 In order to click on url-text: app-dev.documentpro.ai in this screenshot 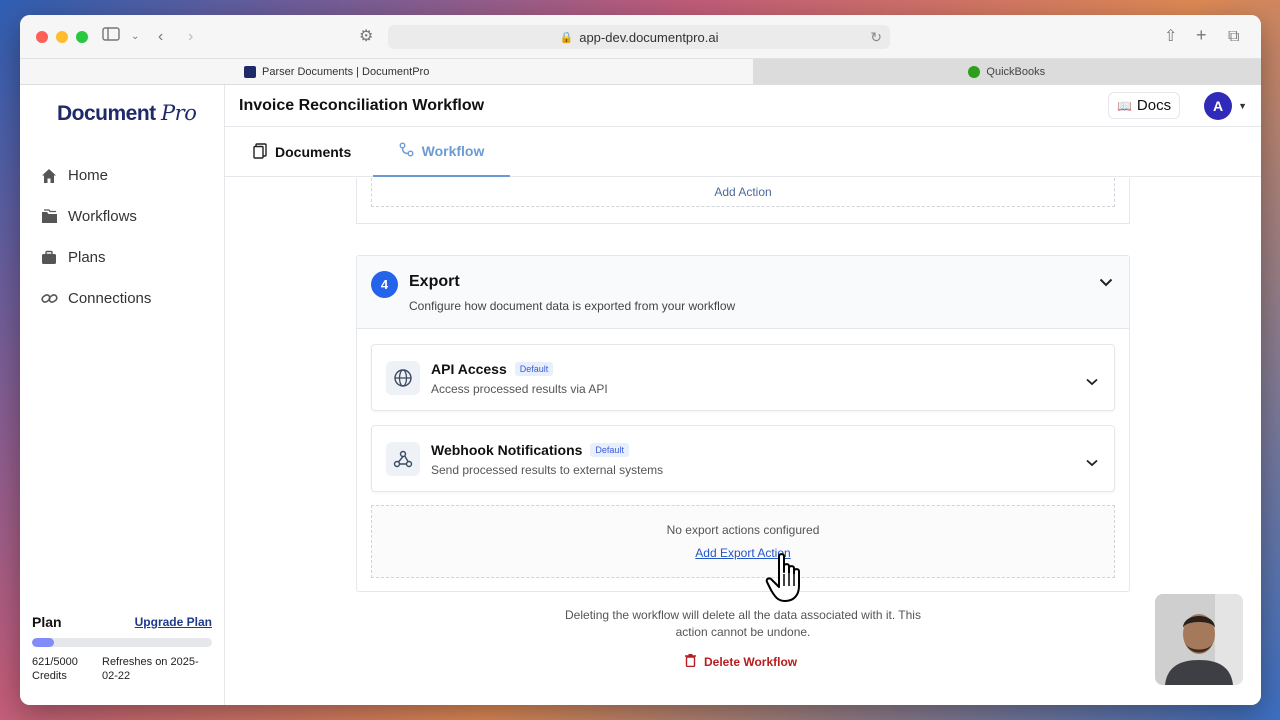, I will do `click(649, 37)`.